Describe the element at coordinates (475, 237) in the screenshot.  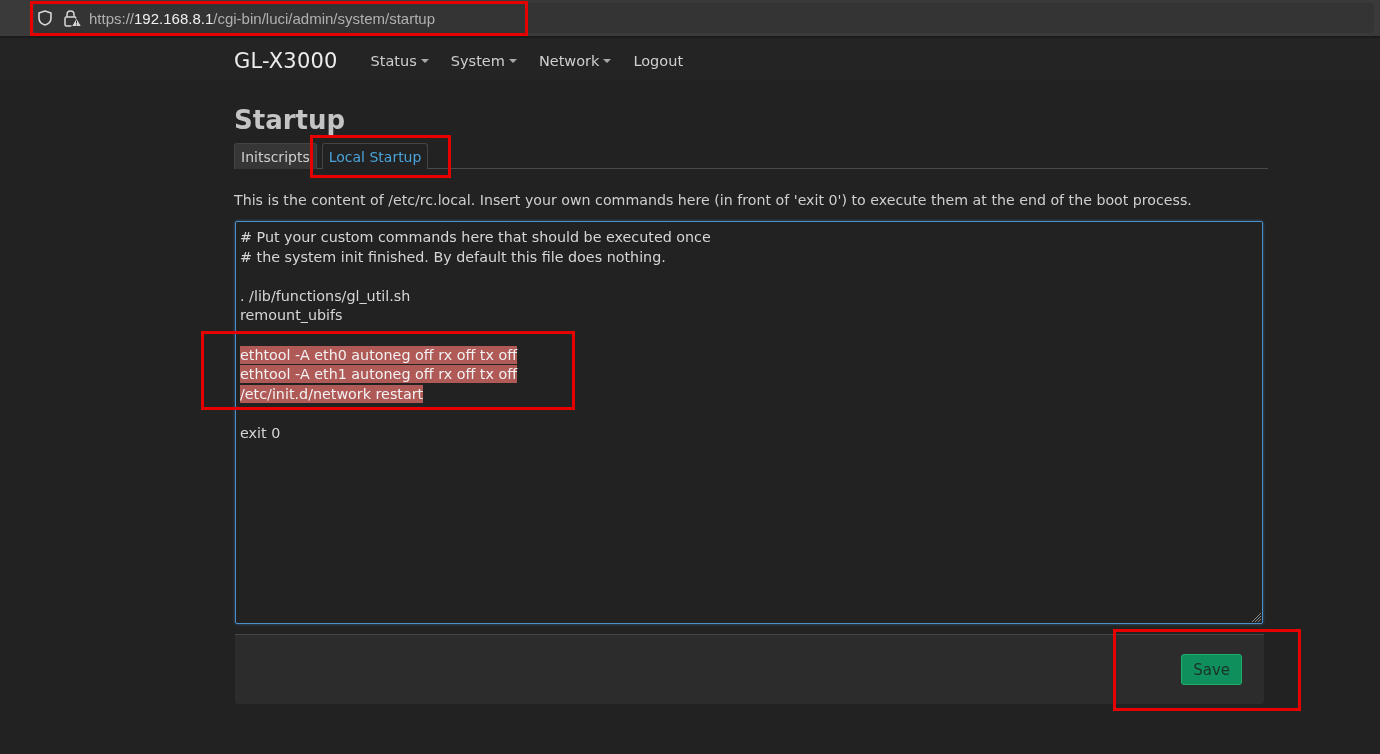
I see `code-line: # Put your custom commands here that should be executed once` at that location.